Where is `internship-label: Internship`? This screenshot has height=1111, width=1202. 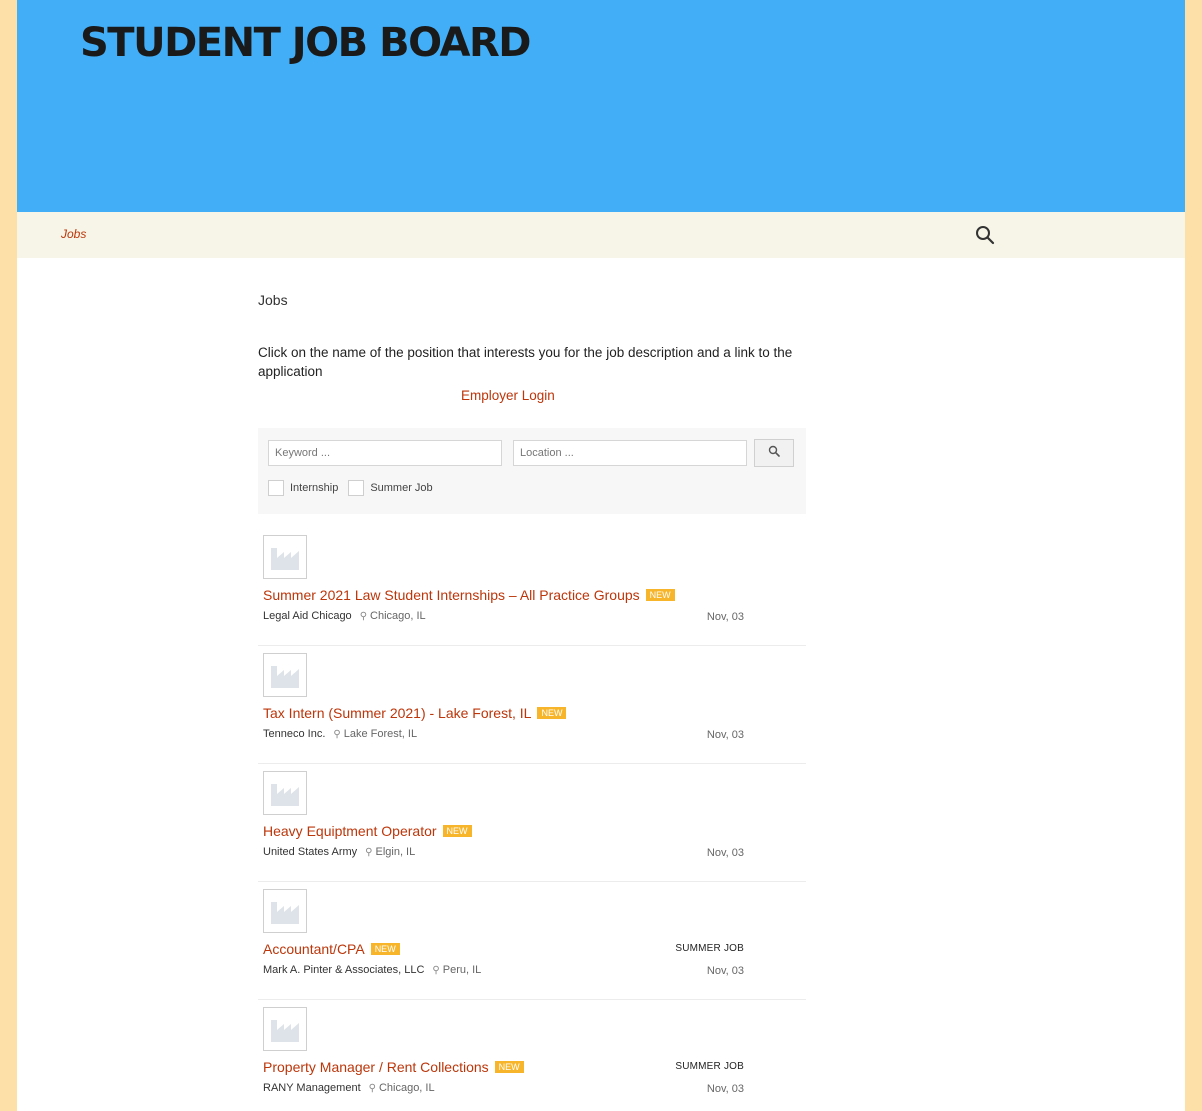
internship-label: Internship is located at coordinates (314, 488).